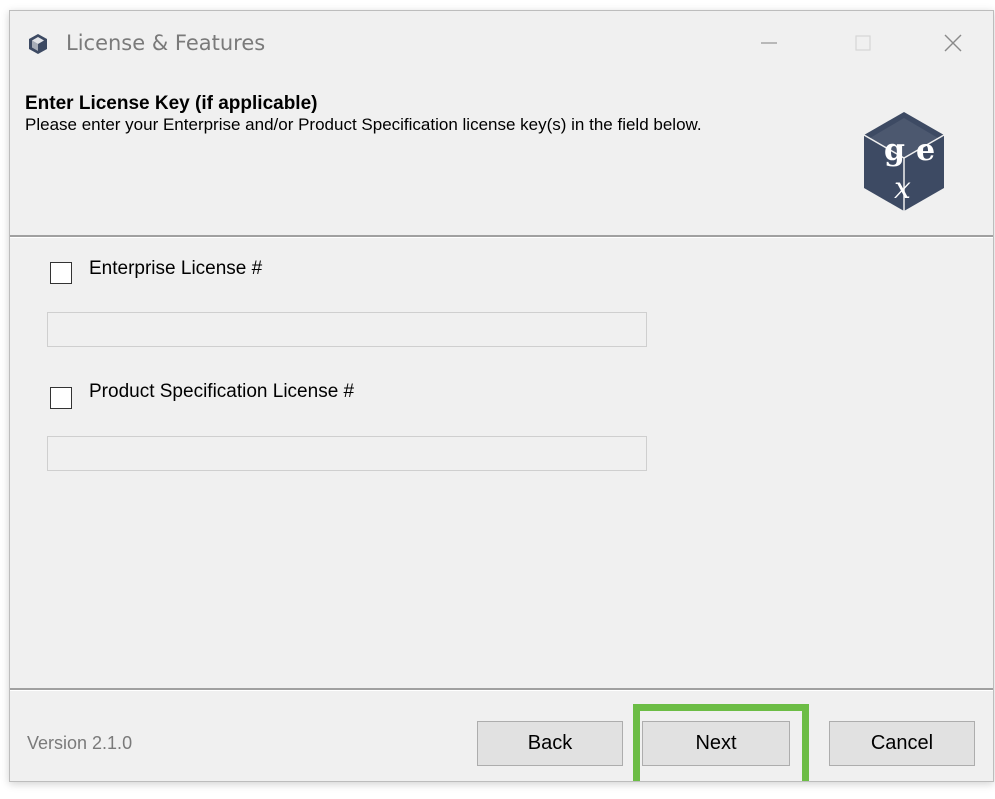 This screenshot has width=995, height=799. What do you see at coordinates (902, 188) in the screenshot?
I see `logo-letter-x: x` at bounding box center [902, 188].